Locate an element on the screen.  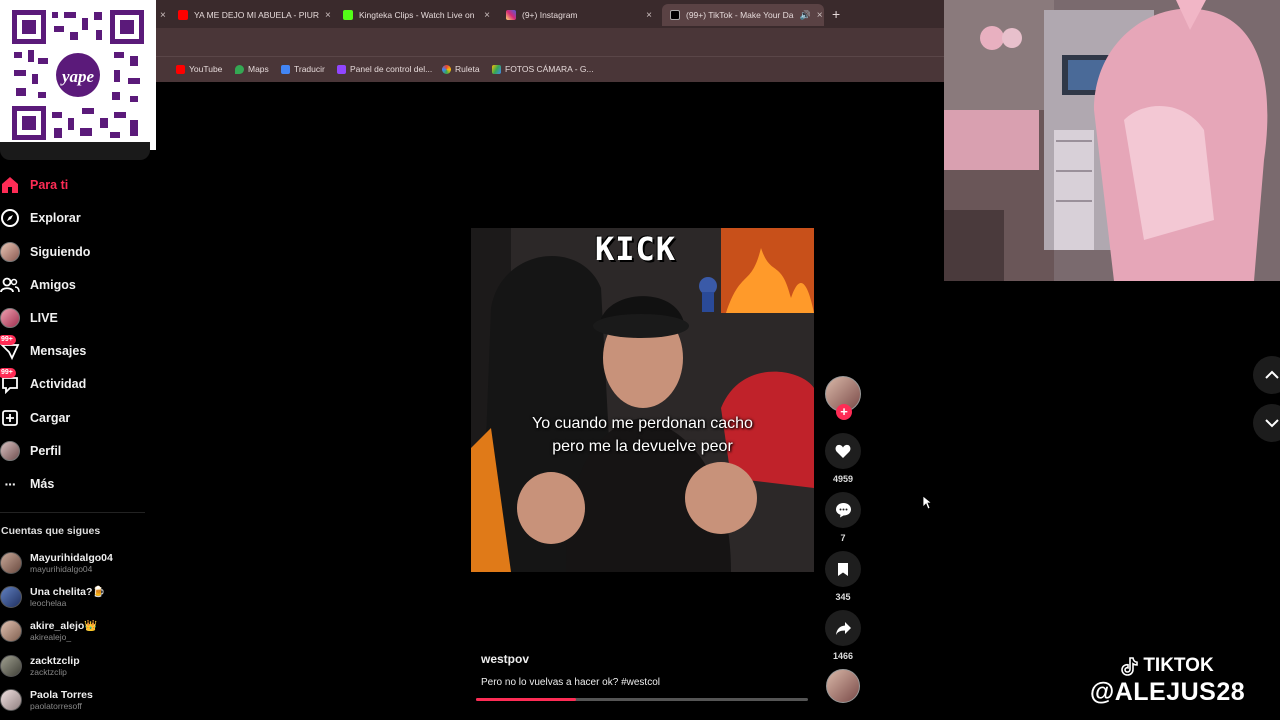
tab-kick: Kingteka Clips - Watch Live on × is located at coordinates (416, 15).